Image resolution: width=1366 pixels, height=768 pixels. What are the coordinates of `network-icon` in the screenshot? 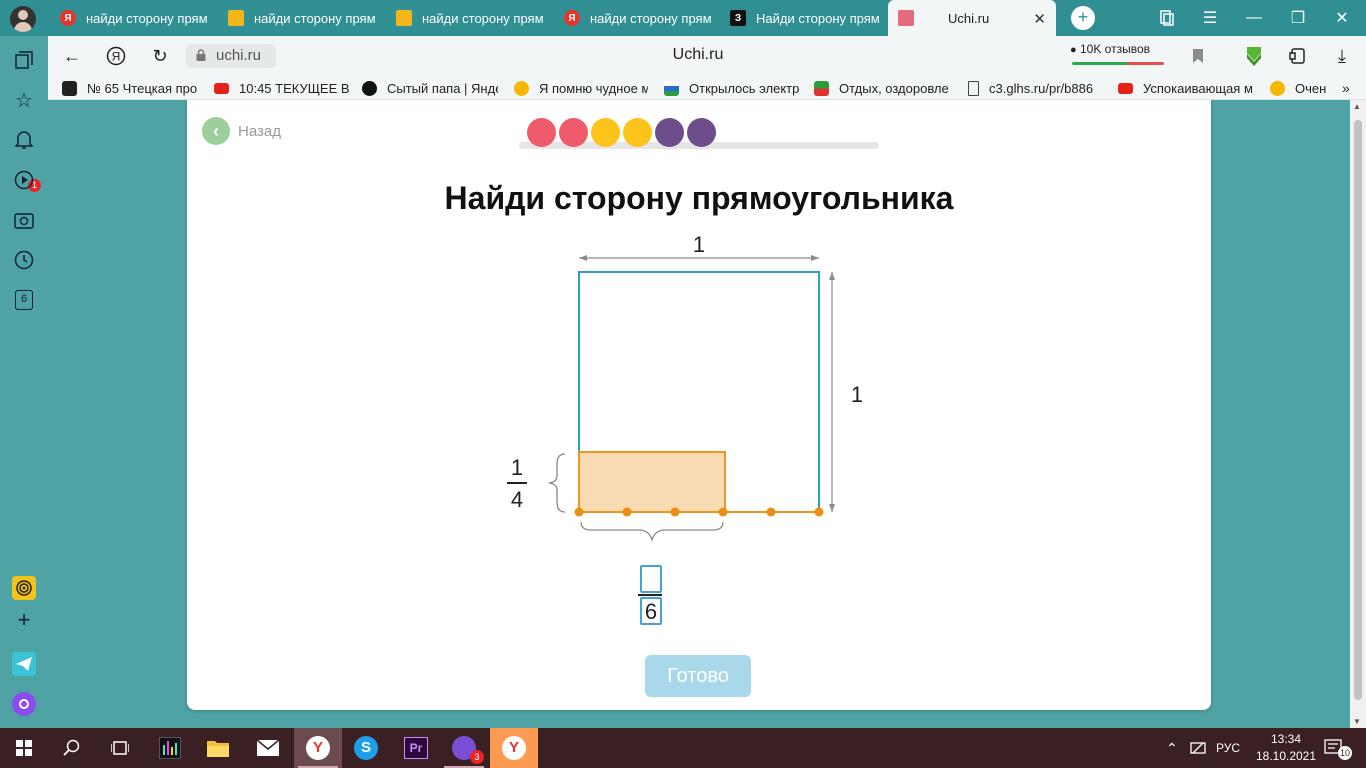 It's located at (1198, 748).